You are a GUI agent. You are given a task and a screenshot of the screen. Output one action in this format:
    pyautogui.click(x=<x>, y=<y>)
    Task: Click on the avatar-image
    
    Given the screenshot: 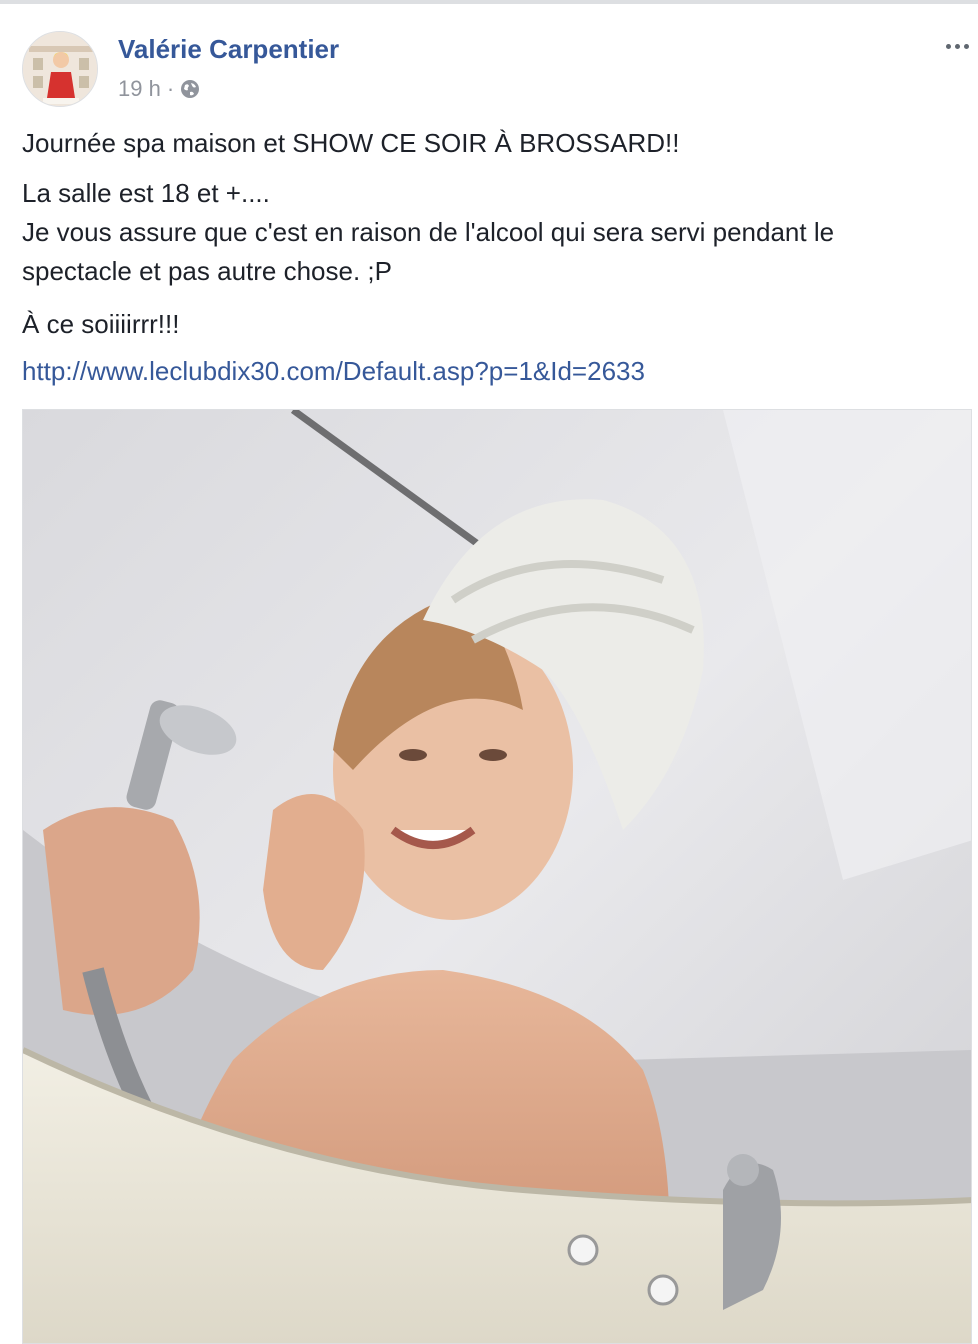 What is the action you would take?
    pyautogui.click(x=60, y=69)
    